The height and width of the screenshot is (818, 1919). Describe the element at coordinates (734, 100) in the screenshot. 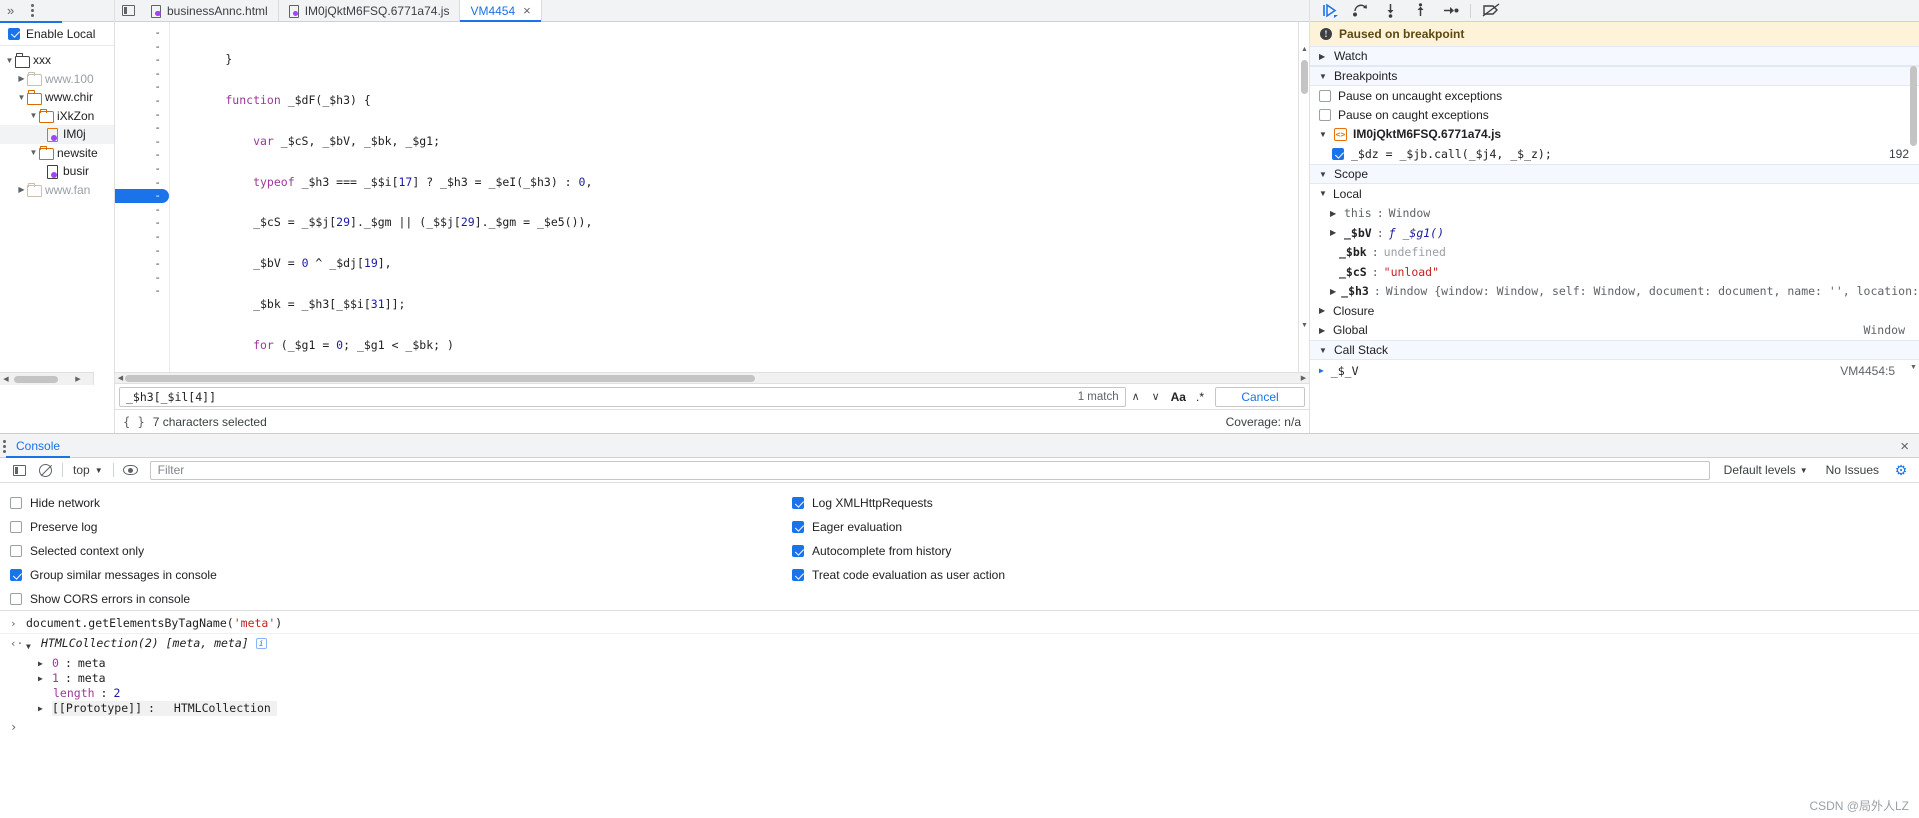

I see `code-line: function _$dF(_$h3) {` at that location.